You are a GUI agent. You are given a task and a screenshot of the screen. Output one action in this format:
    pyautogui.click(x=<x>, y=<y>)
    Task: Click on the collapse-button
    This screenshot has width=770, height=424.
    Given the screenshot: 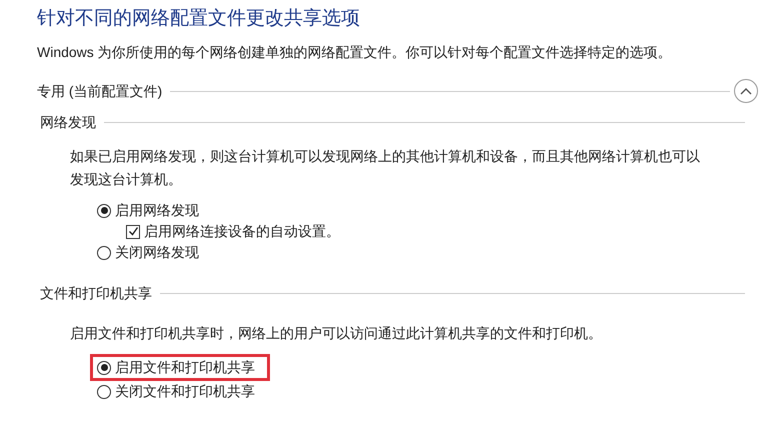 What is the action you would take?
    pyautogui.click(x=746, y=91)
    